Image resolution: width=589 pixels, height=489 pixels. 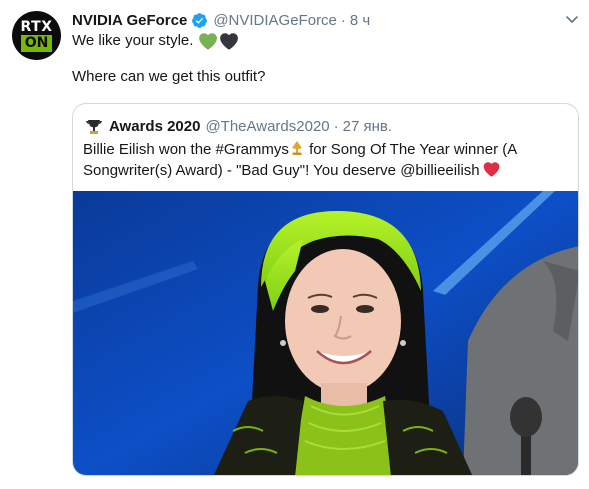 What do you see at coordinates (36, 27) in the screenshot?
I see `avatar-rtx-text: RTX` at bounding box center [36, 27].